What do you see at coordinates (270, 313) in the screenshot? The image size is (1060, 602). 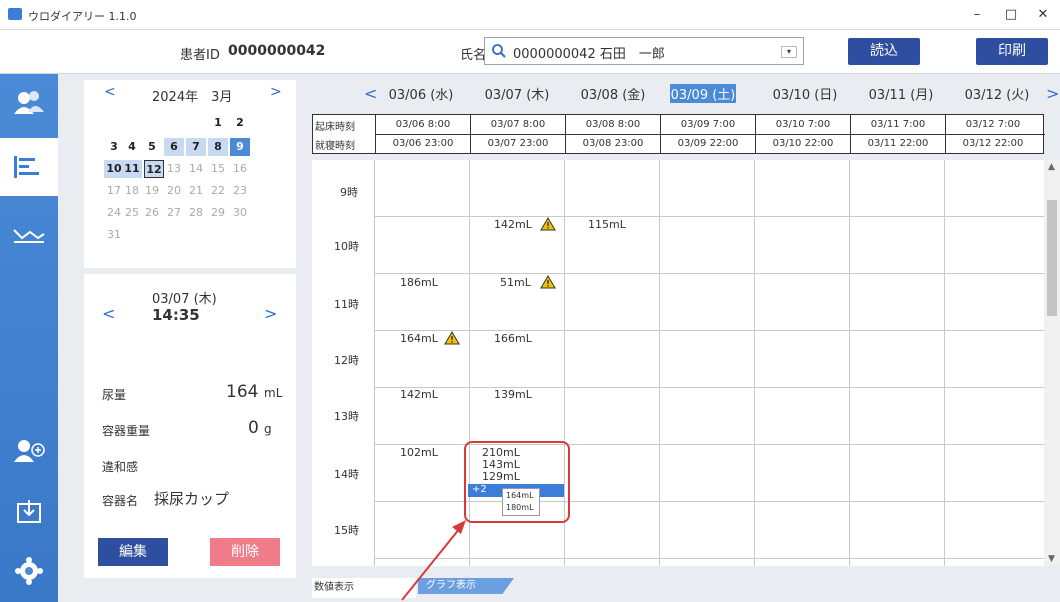 I see `detail-next-button: >` at bounding box center [270, 313].